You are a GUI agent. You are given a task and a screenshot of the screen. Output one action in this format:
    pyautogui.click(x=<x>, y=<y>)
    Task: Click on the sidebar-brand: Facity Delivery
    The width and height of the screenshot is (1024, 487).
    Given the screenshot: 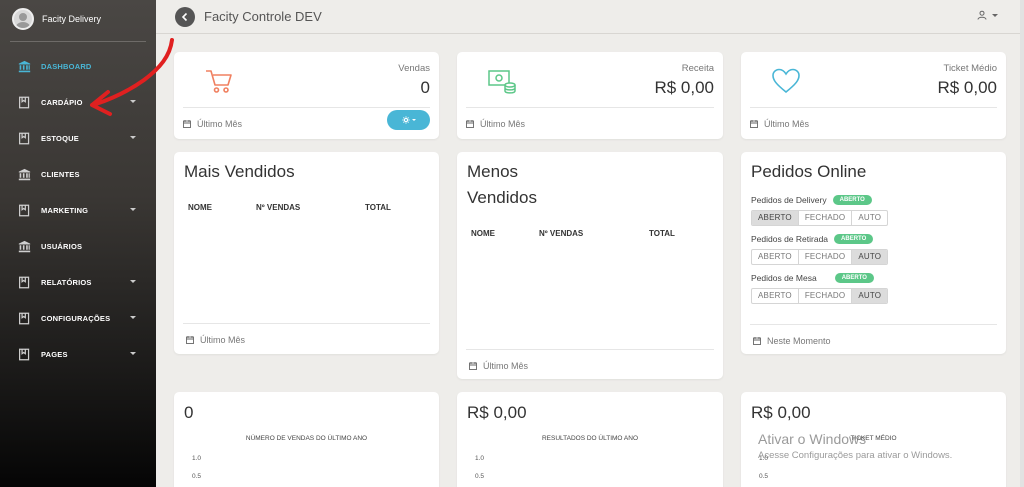 What is the action you would take?
    pyautogui.click(x=78, y=19)
    